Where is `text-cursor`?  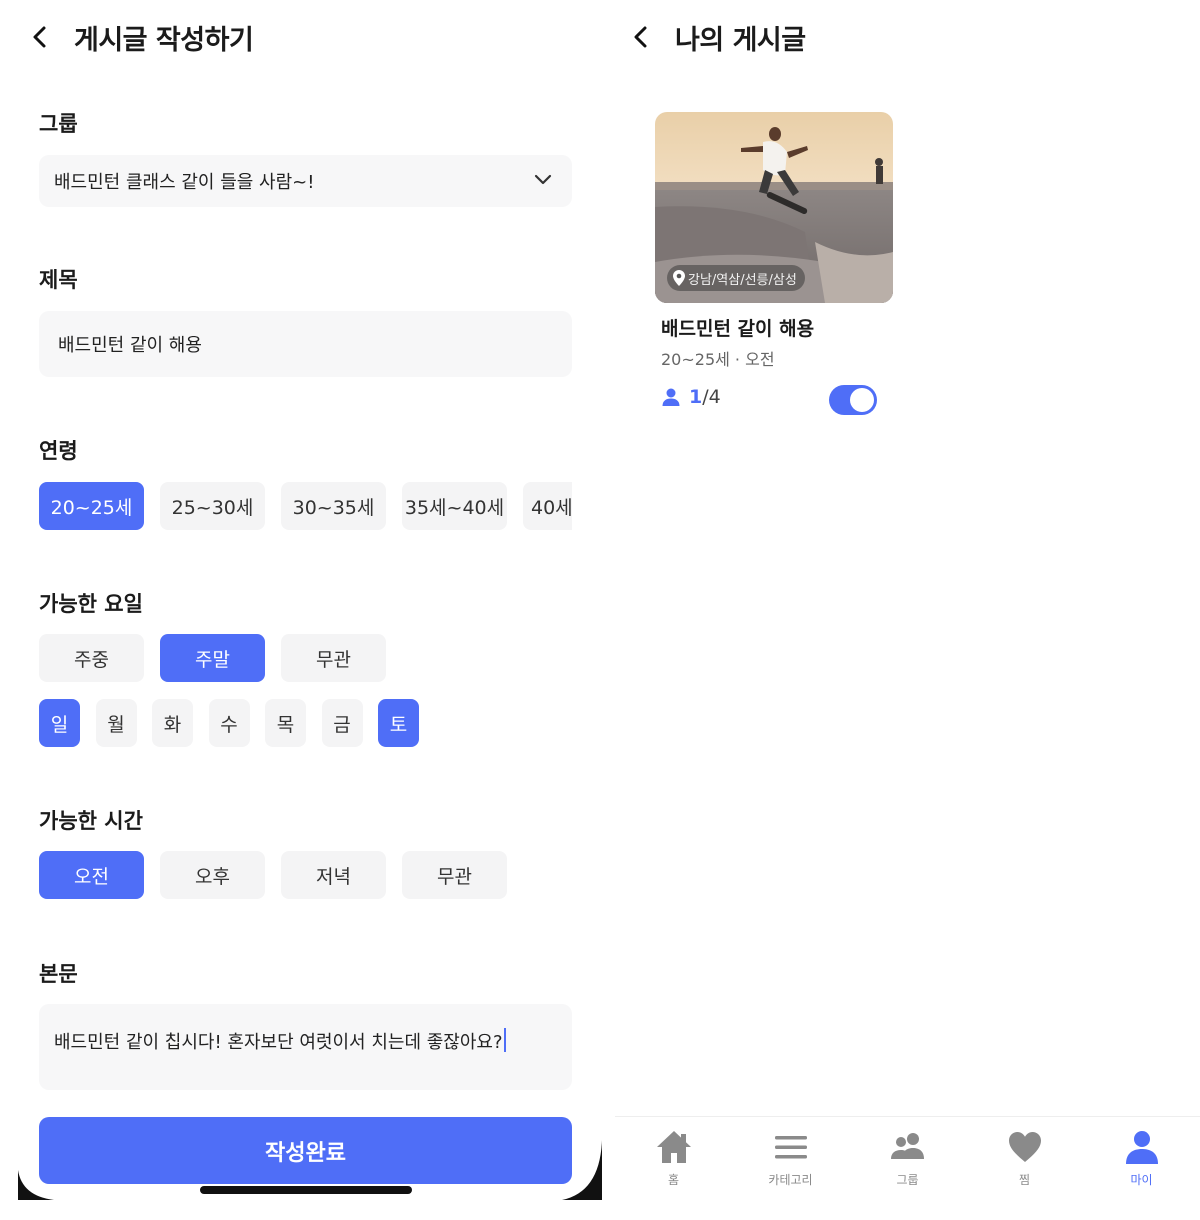 text-cursor is located at coordinates (504, 1040).